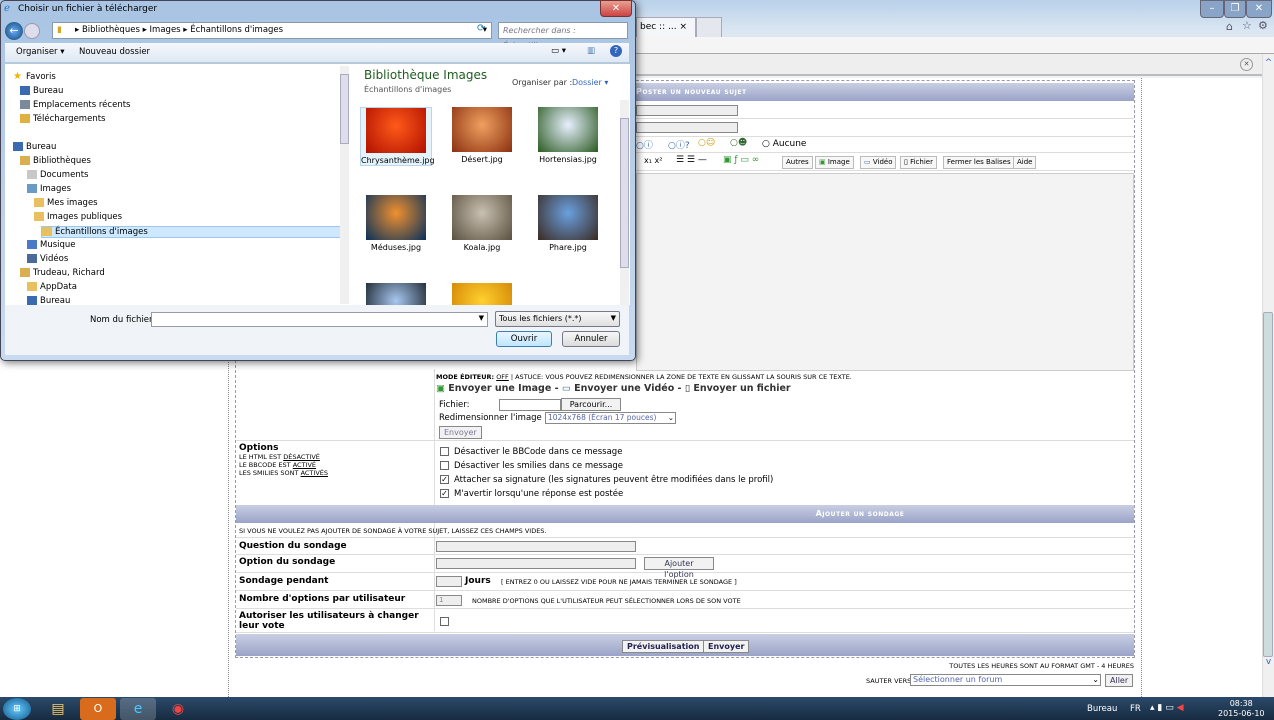 This screenshot has height=720, width=1274. I want to click on tray-icons: ▴ ▮ ▭ ◀, so click(1166, 708).